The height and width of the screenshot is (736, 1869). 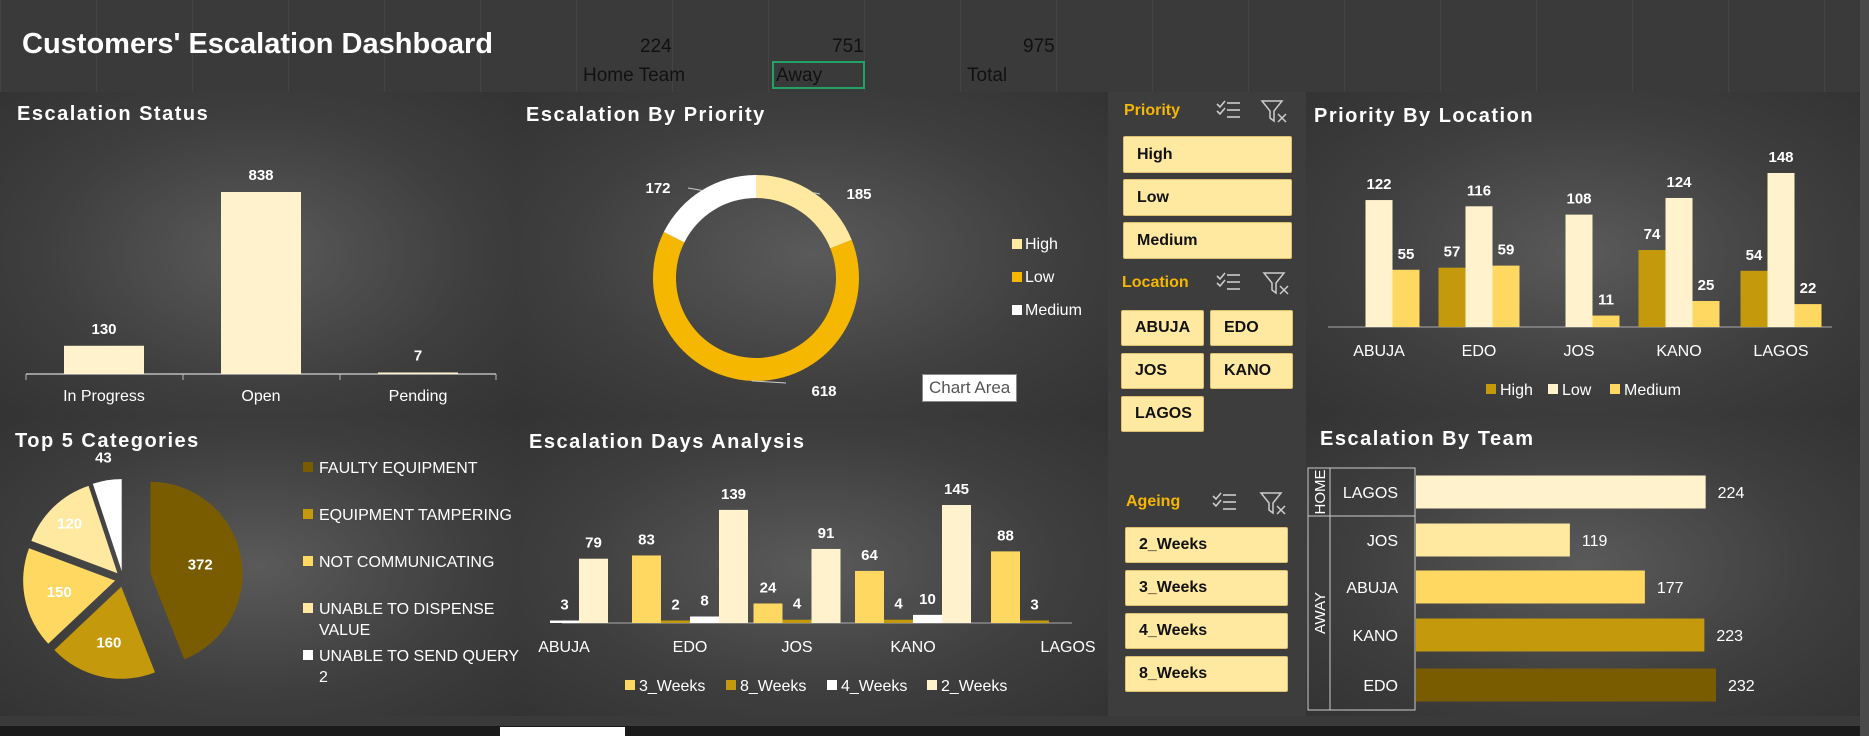 I want to click on days-category-label: EDO, so click(x=690, y=647).